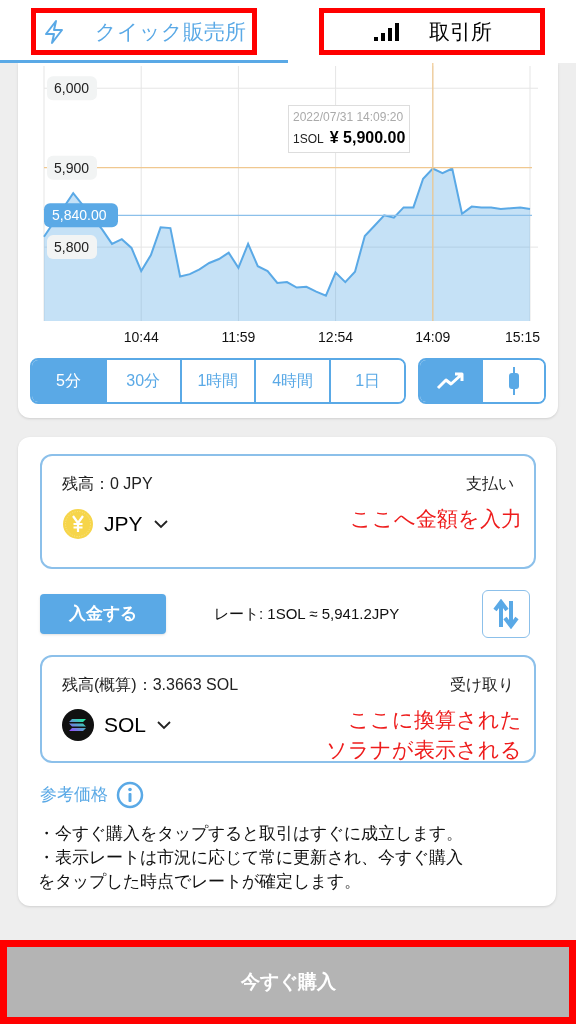 The width and height of the screenshot is (576, 1024). I want to click on coin-logo-icon, so click(78, 725).